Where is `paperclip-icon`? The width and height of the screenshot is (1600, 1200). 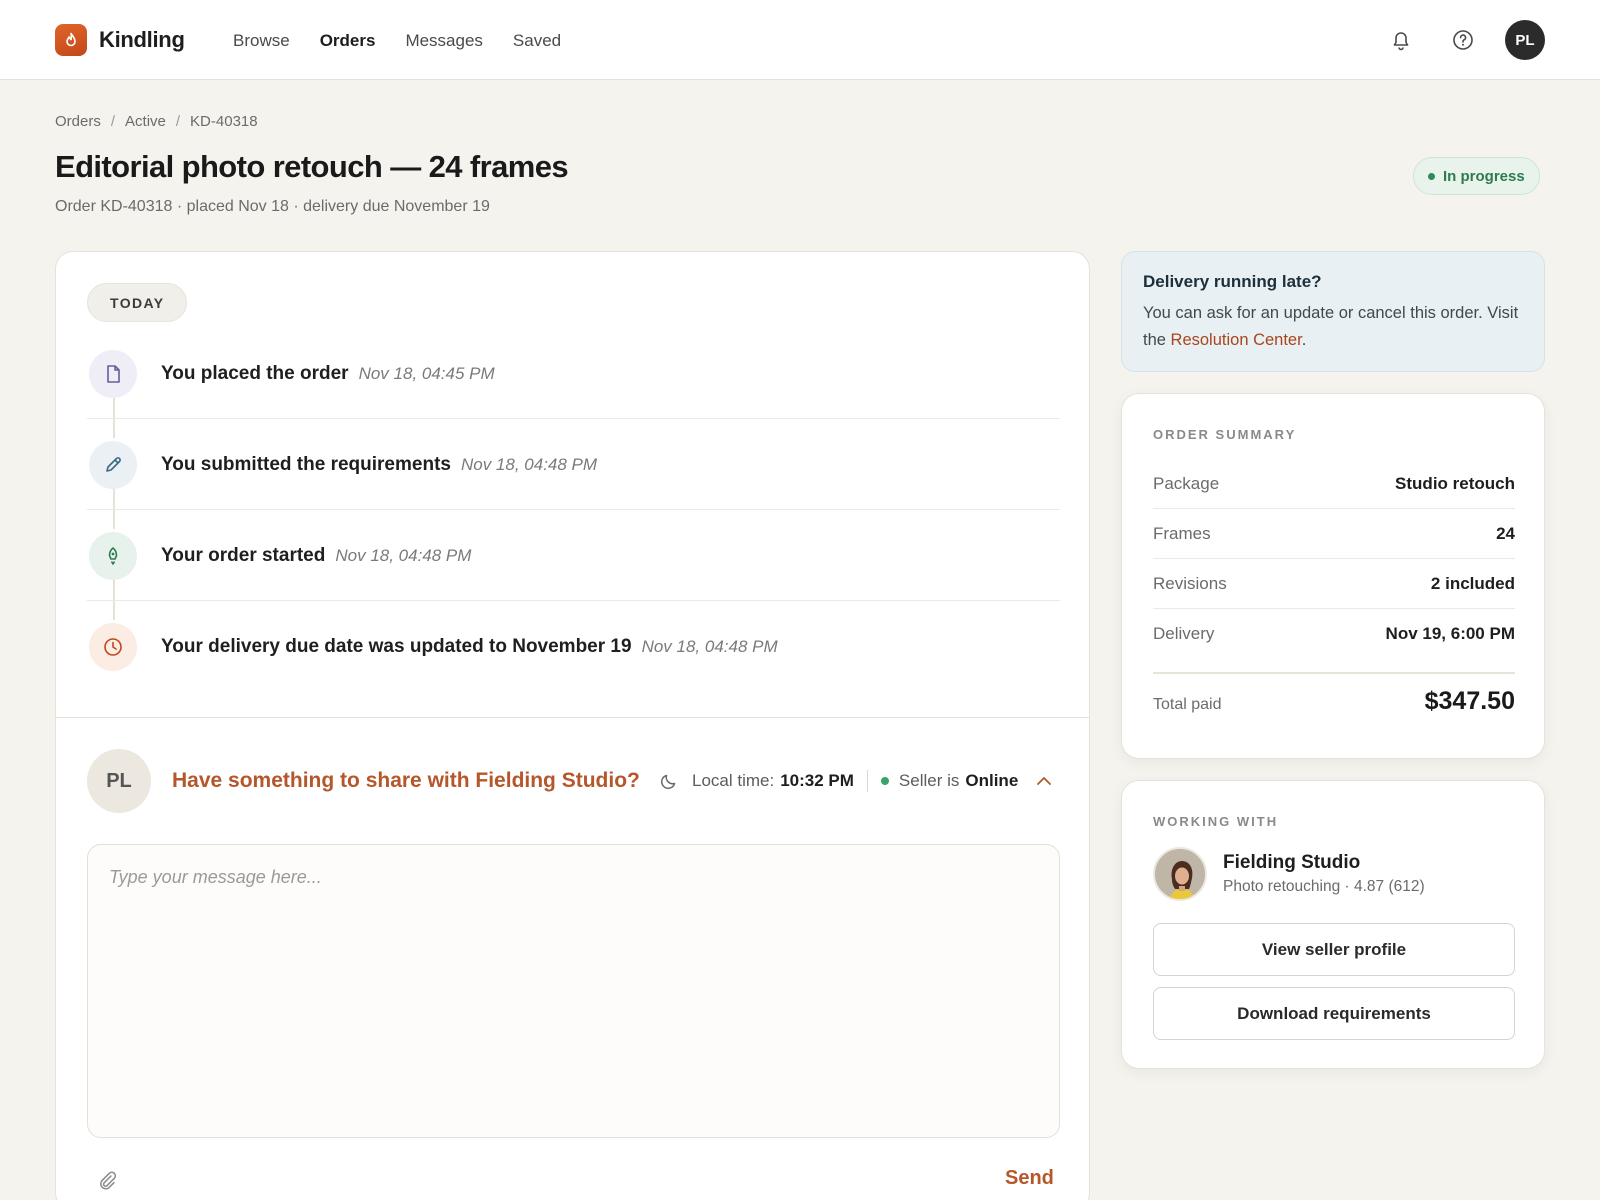
paperclip-icon is located at coordinates (107, 1182).